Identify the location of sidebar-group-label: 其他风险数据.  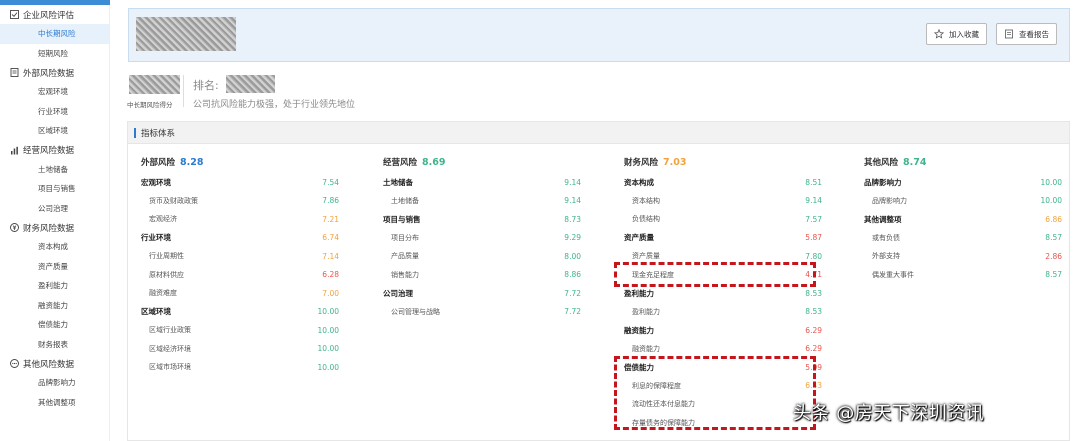
(49, 364).